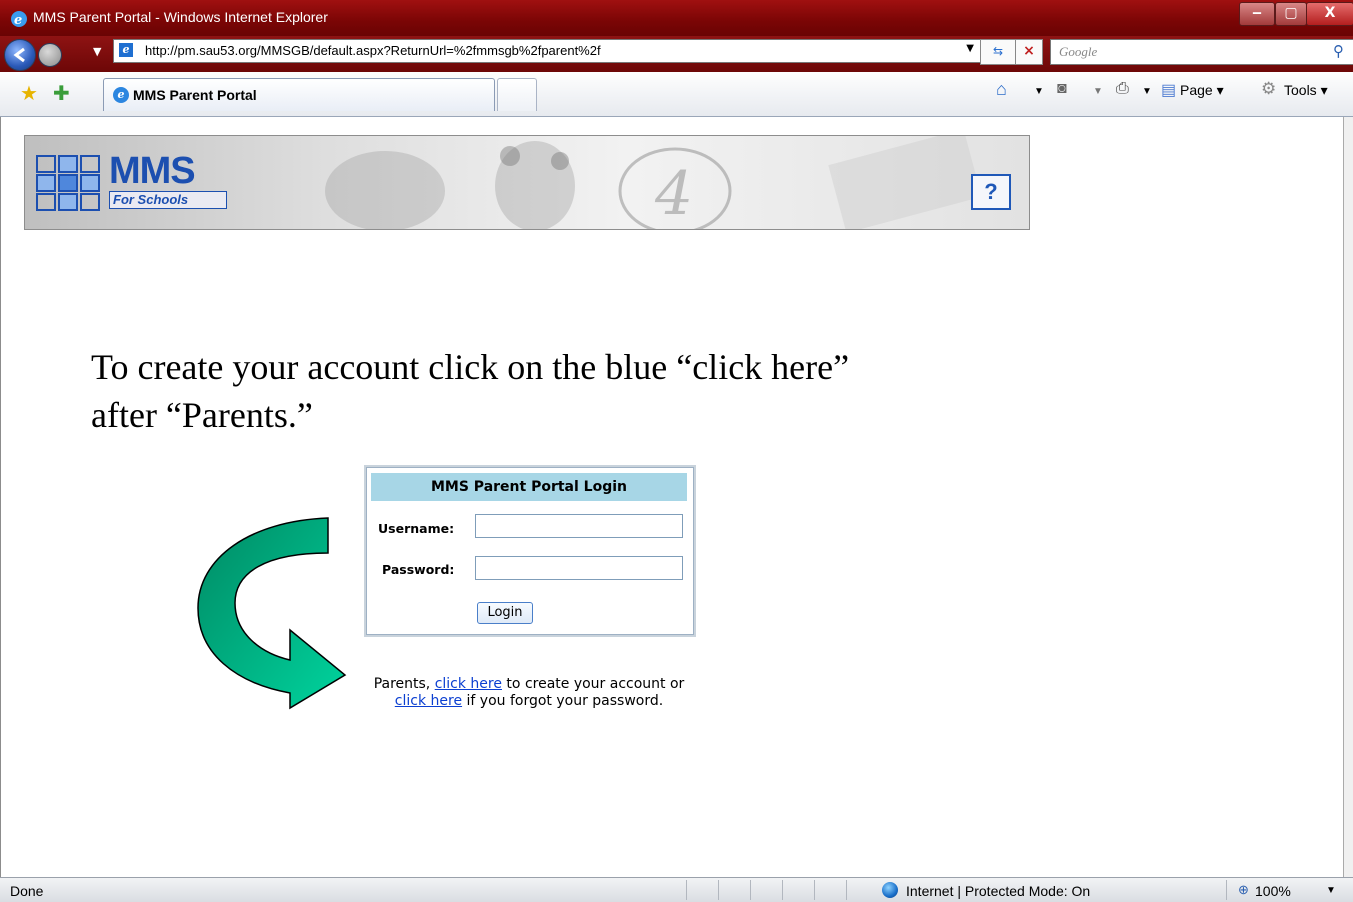 The height and width of the screenshot is (902, 1353). I want to click on tools-gear-icon: ⚙, so click(1268, 89).